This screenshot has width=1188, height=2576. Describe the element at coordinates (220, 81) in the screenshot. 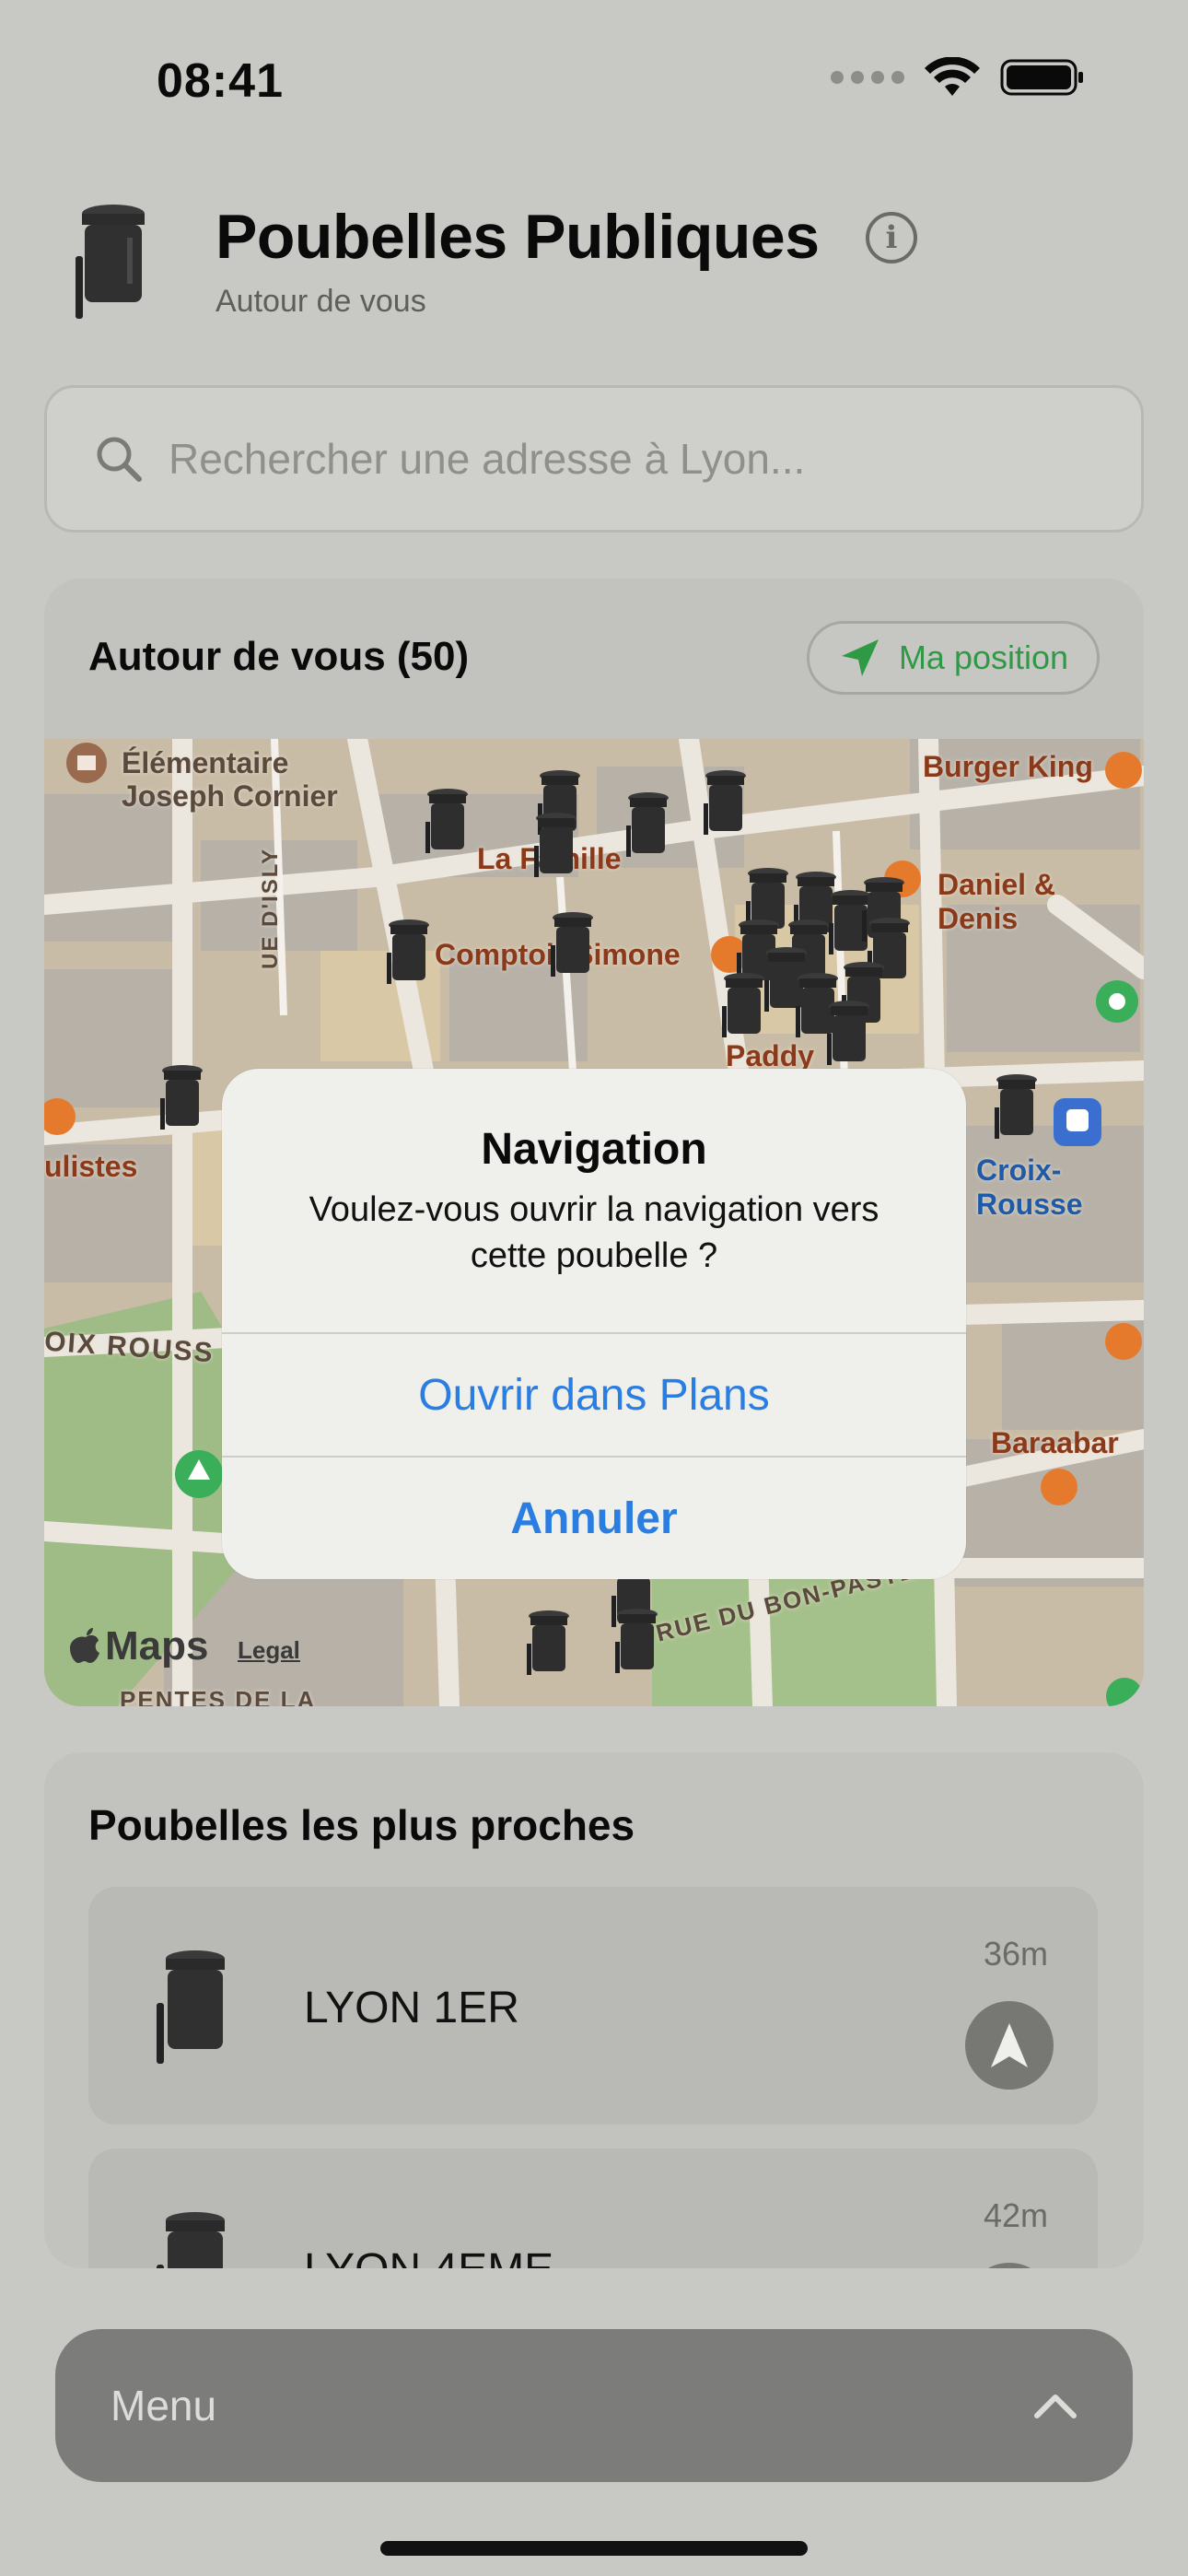

I see `status-time: 08:41` at that location.